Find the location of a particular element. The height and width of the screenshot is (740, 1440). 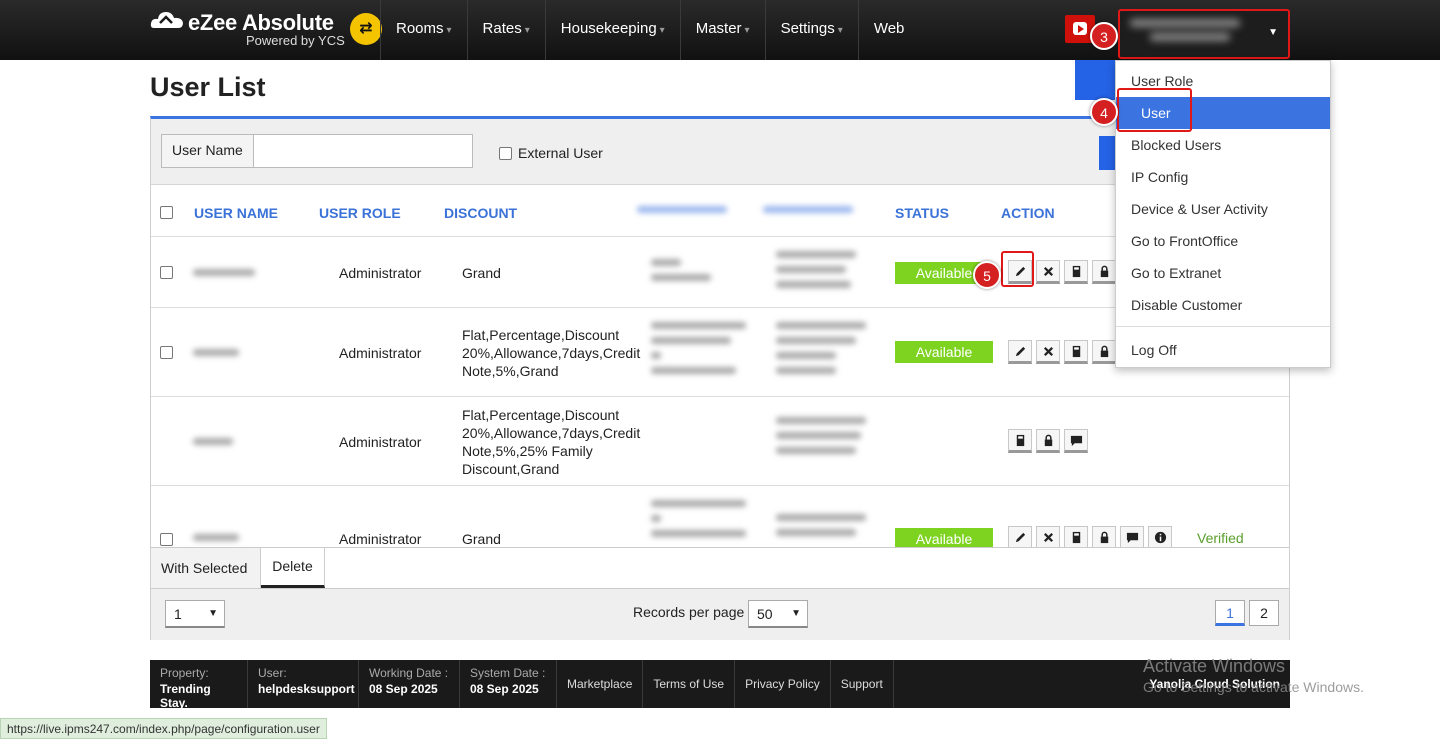

footer-property: Property: Trending Stay. is located at coordinates (199, 685).